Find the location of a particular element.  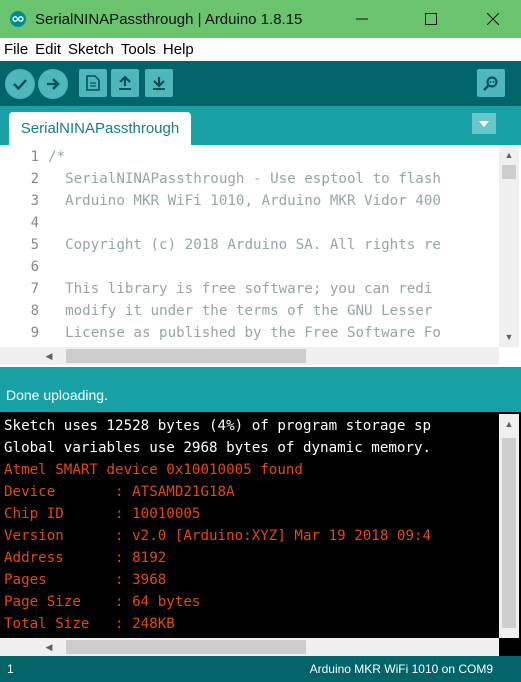

verify-button is located at coordinates (20, 84).